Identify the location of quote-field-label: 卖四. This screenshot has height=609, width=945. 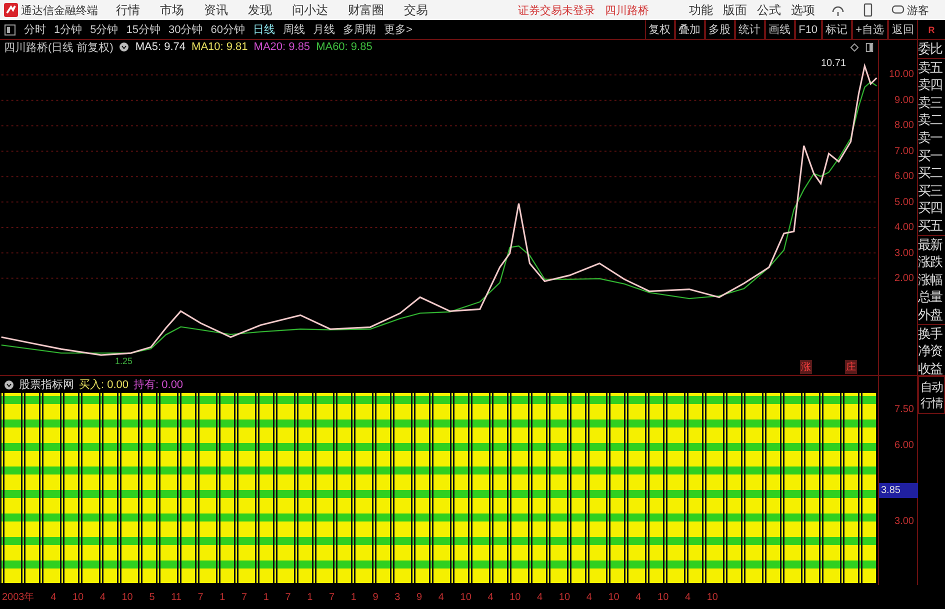
(931, 85).